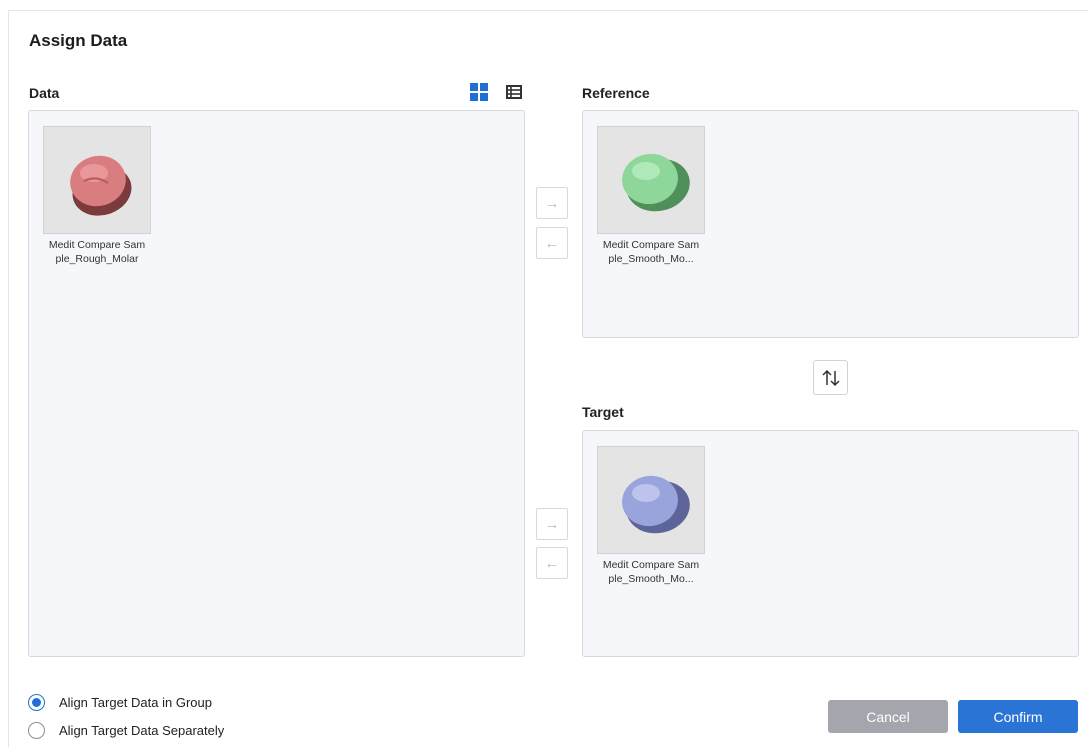 Image resolution: width=1088 pixels, height=747 pixels. What do you see at coordinates (888, 716) in the screenshot?
I see `cancel-button: Cancel` at bounding box center [888, 716].